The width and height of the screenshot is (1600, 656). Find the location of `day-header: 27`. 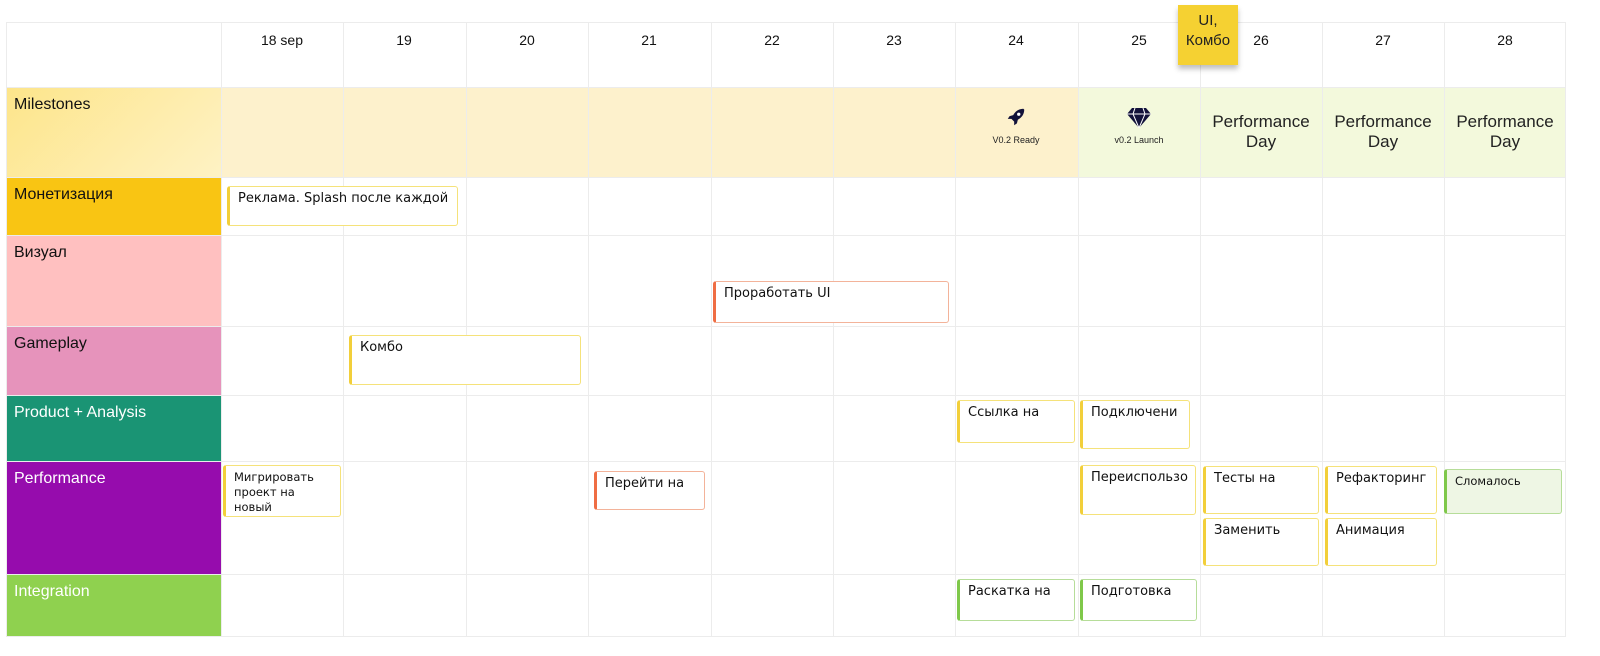

day-header: 27 is located at coordinates (1383, 40).